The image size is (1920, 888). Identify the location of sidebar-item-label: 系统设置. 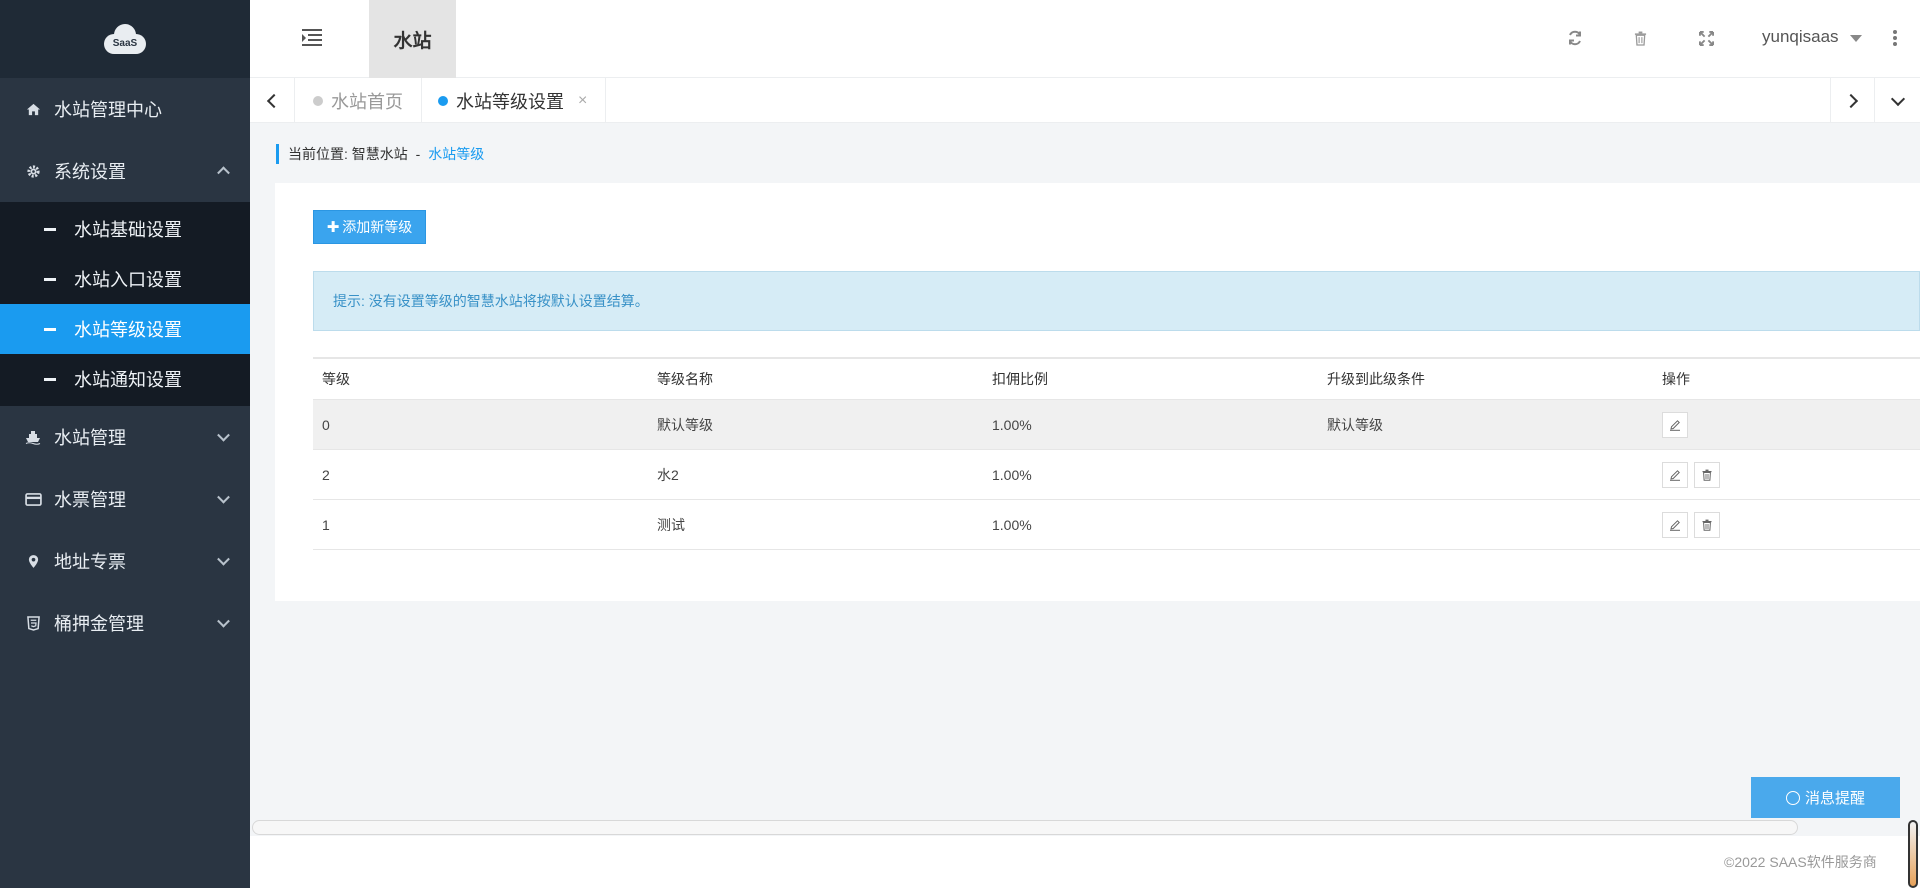
(90, 172).